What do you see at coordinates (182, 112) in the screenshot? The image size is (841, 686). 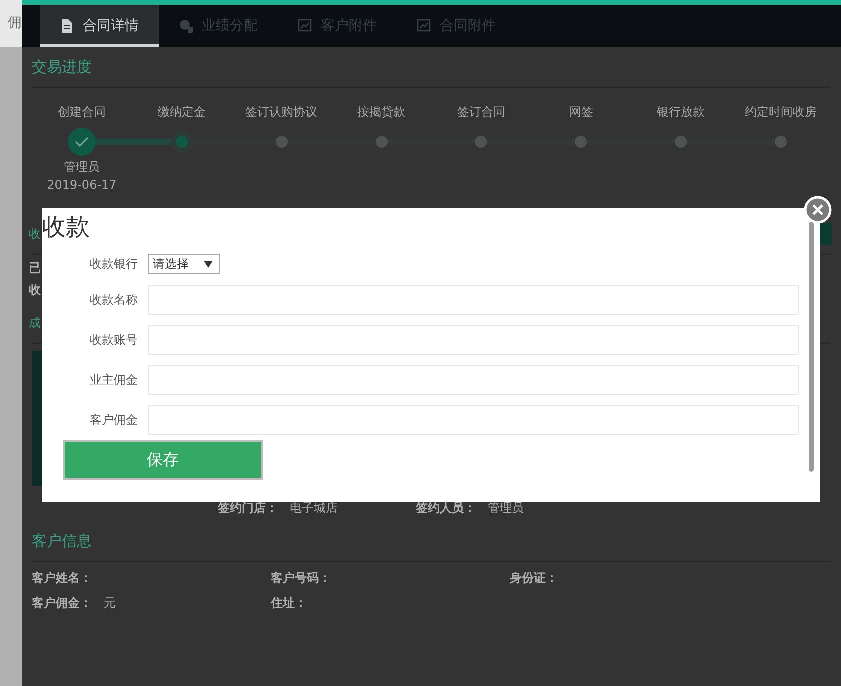 I see `step-label: 缴纳定金` at bounding box center [182, 112].